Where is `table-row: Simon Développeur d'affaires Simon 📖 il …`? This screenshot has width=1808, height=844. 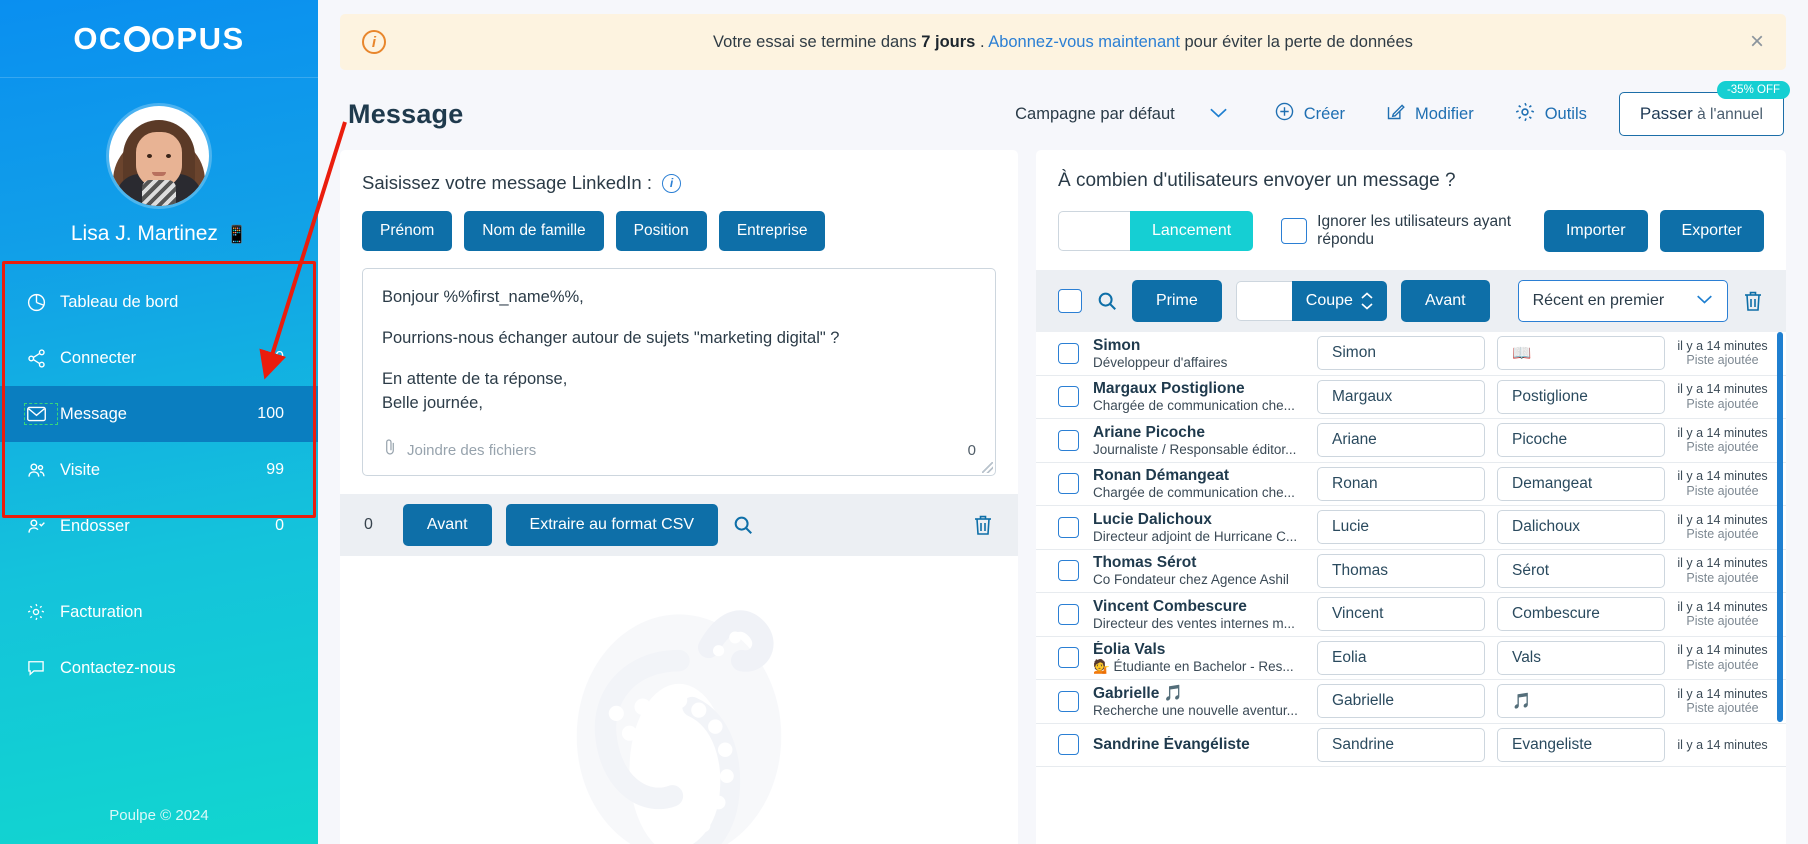
table-row: Simon Développeur d'affaires Simon 📖 il … is located at coordinates (1411, 354).